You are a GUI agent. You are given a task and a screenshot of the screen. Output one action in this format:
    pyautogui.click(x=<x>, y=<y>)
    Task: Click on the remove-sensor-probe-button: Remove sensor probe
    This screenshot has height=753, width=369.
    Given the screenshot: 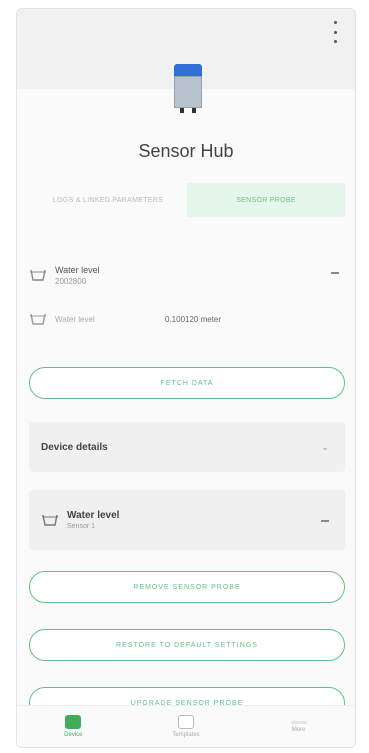 What is the action you would take?
    pyautogui.click(x=187, y=587)
    